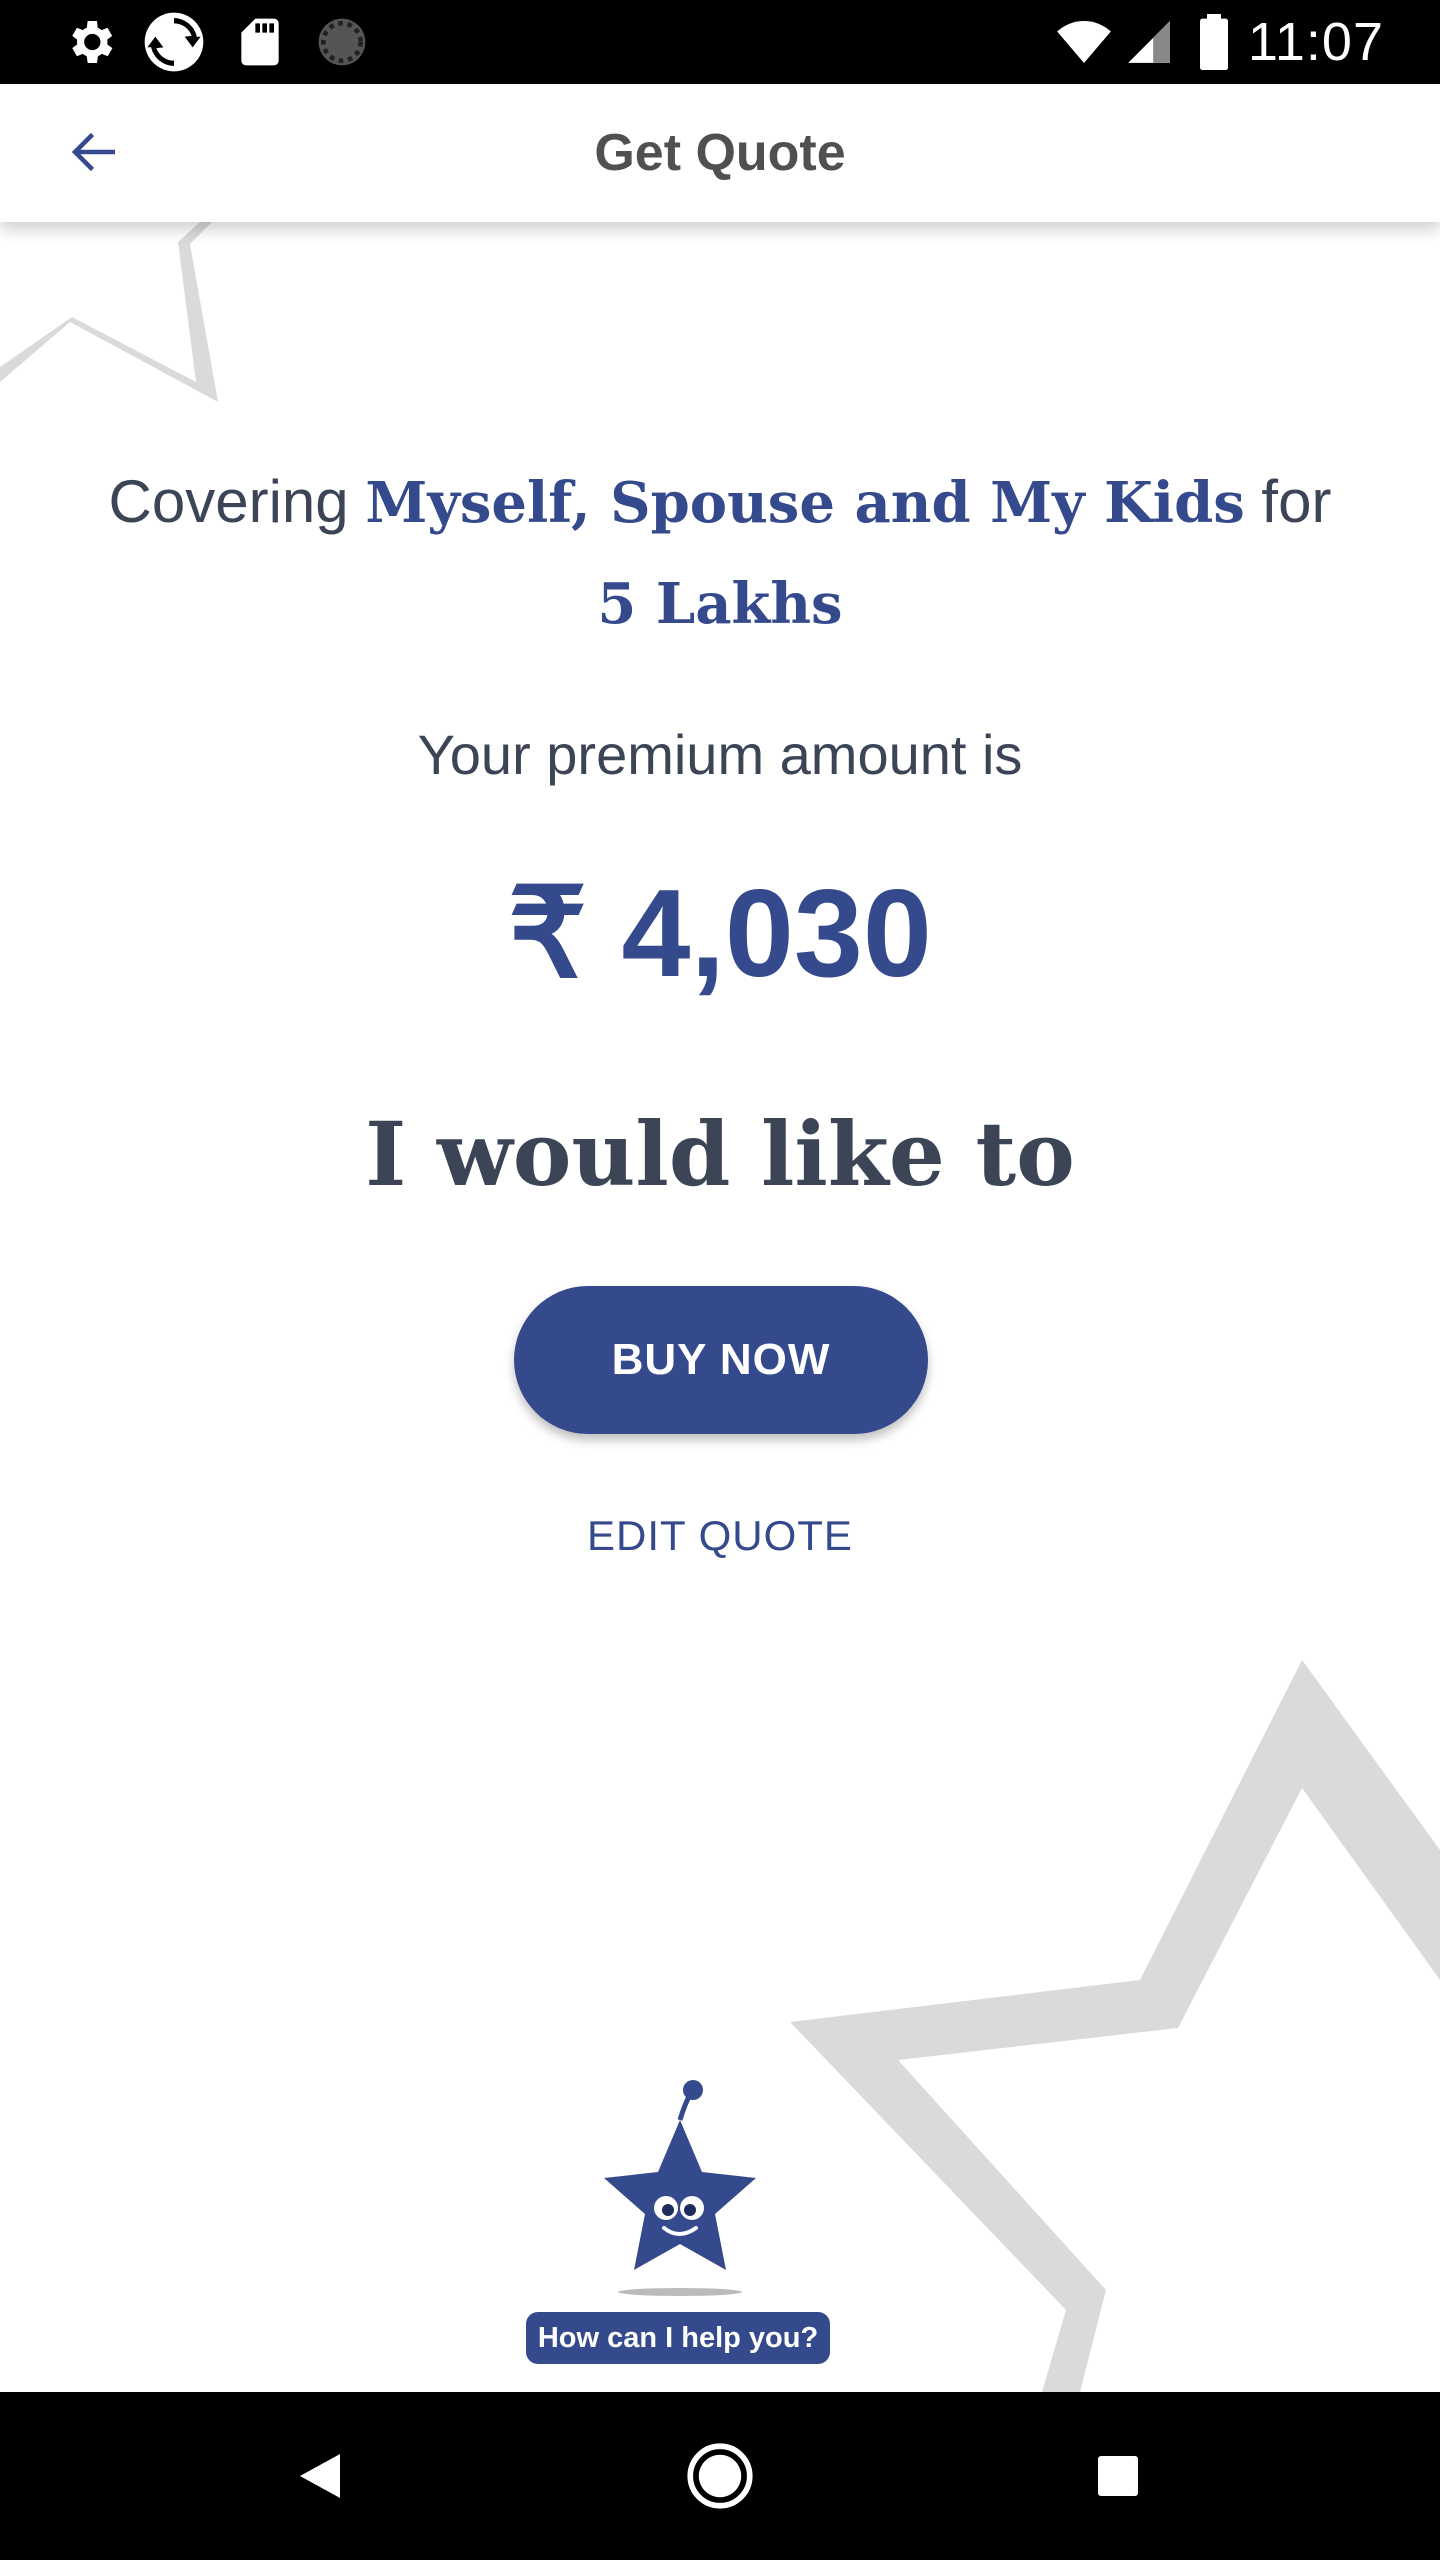 The height and width of the screenshot is (2560, 1440). I want to click on premium-label: Your premium amount is, so click(720, 754).